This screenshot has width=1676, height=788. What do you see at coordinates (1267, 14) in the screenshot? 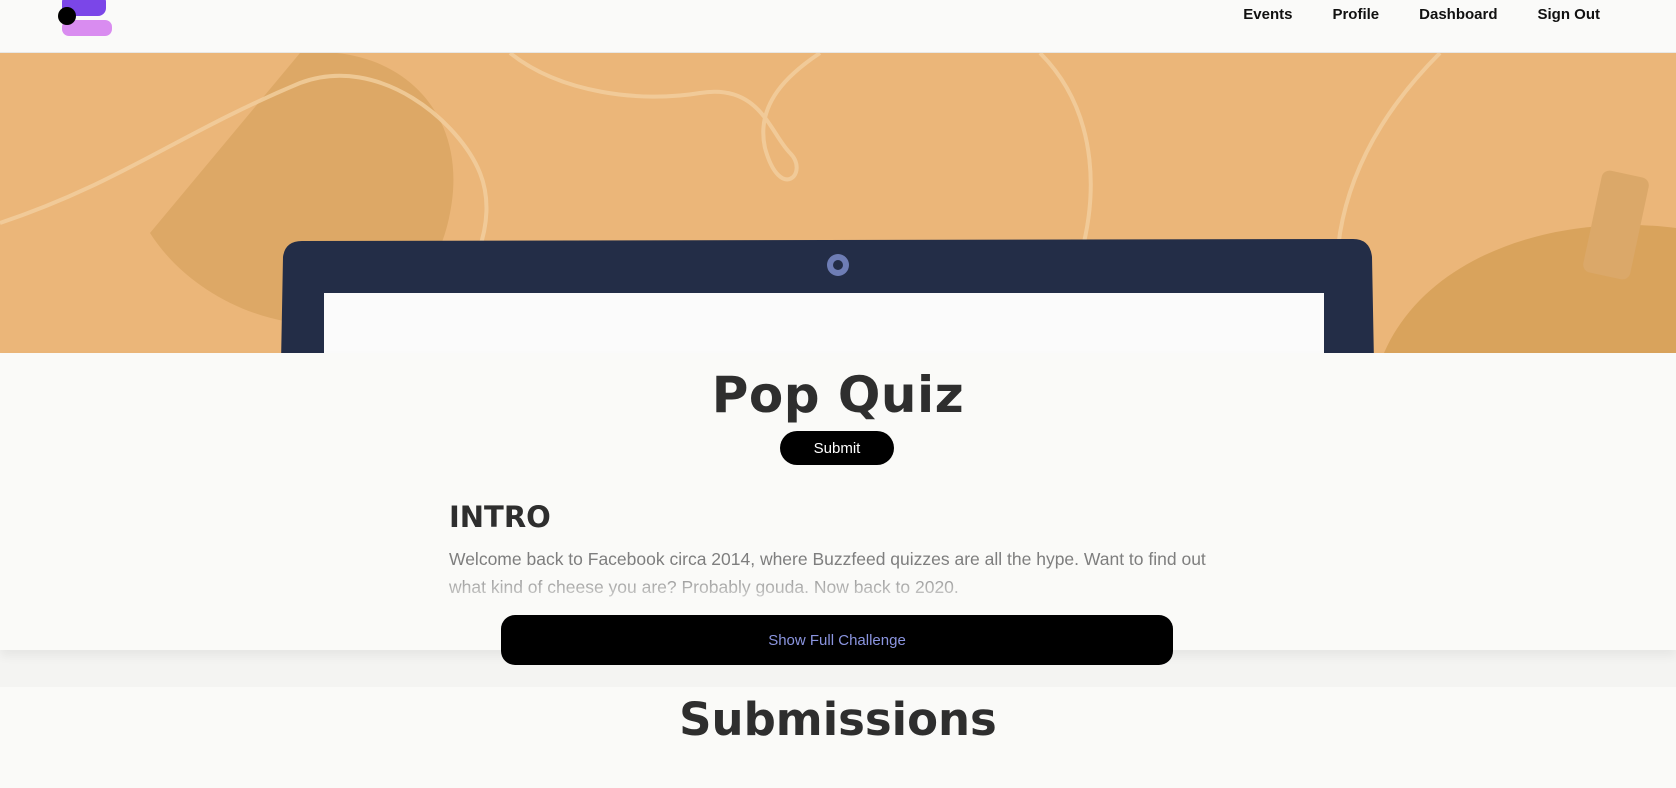
I see `nav-events-link: Events` at bounding box center [1267, 14].